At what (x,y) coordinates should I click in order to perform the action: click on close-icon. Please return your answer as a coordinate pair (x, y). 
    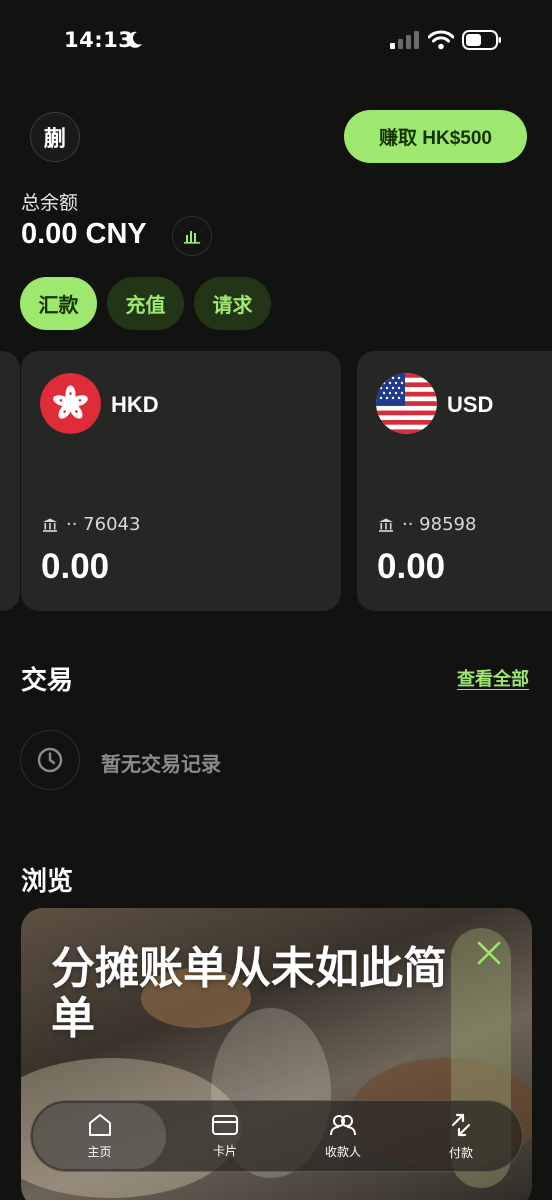
    Looking at the image, I should click on (489, 953).